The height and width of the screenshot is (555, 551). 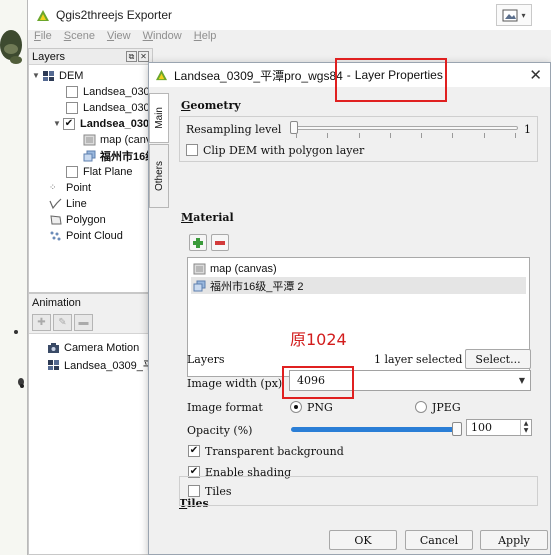 What do you see at coordinates (481, 427) in the screenshot?
I see `opacity-value: 100` at bounding box center [481, 427].